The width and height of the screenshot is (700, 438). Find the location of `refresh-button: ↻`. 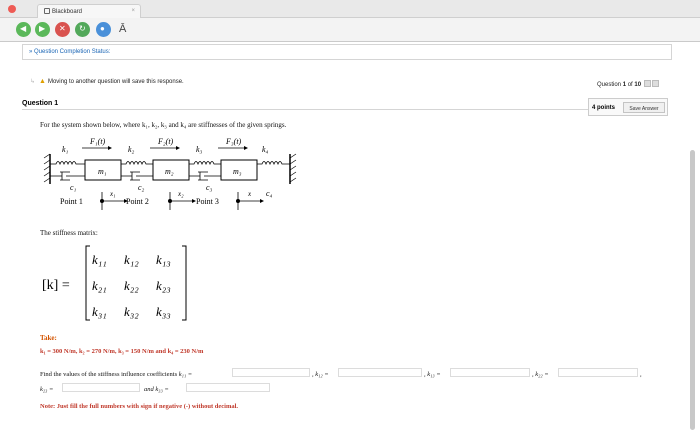

refresh-button: ↻ is located at coordinates (82, 29).